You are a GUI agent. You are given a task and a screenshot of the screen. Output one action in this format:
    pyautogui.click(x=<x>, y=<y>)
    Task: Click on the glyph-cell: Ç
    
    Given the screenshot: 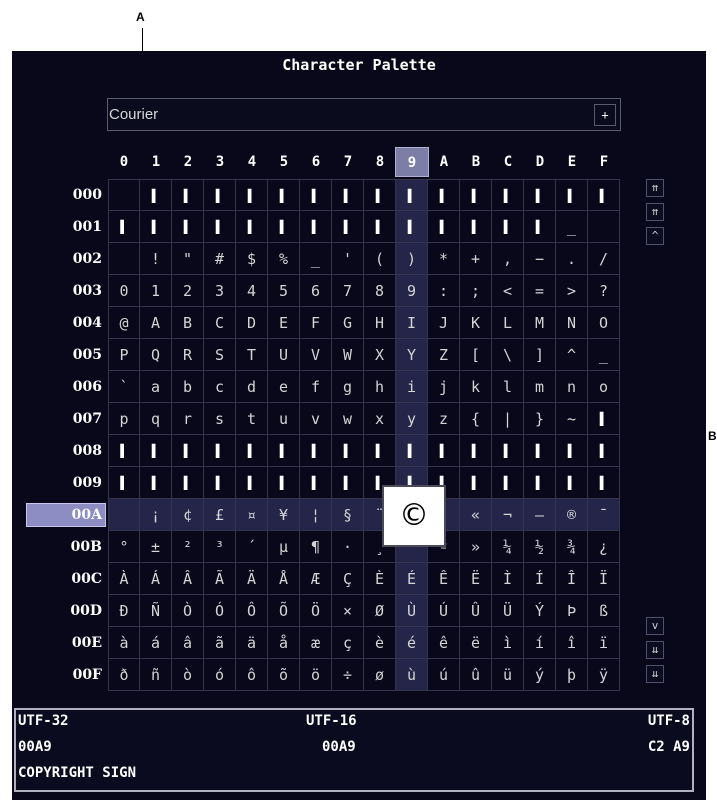 What is the action you would take?
    pyautogui.click(x=348, y=579)
    